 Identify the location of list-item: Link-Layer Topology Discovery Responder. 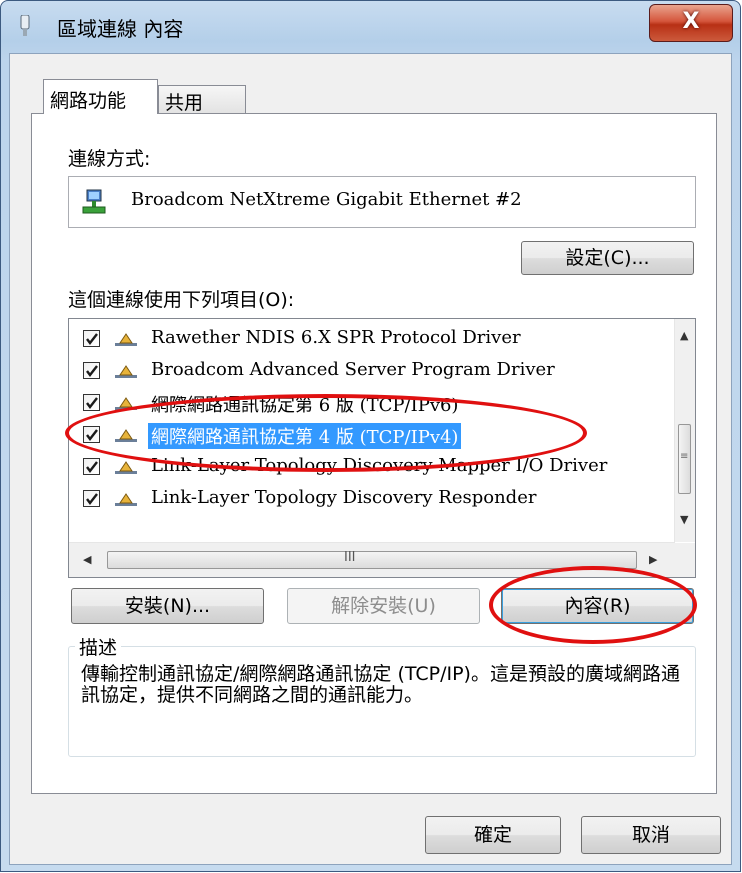
(369, 499).